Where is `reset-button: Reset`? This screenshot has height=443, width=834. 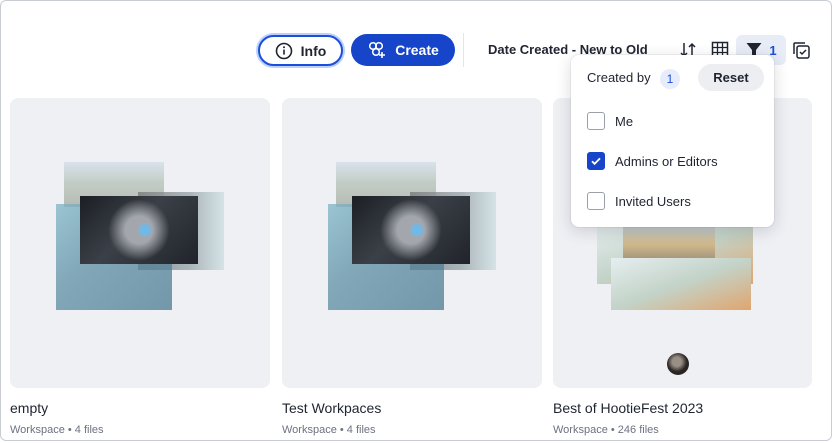 reset-button: Reset is located at coordinates (731, 77).